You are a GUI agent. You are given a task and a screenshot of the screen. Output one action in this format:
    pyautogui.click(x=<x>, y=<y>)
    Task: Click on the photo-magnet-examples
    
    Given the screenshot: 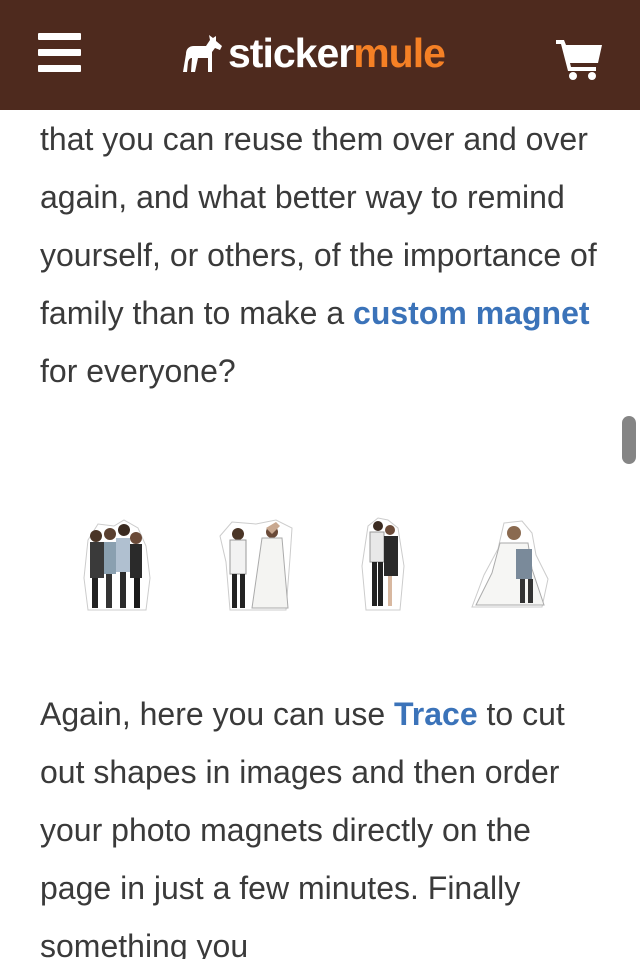 What is the action you would take?
    pyautogui.click(x=320, y=565)
    